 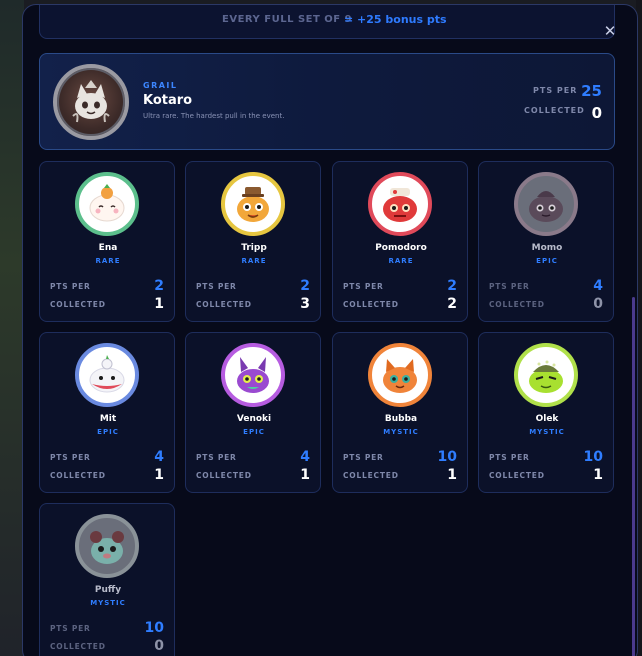 I want to click on grail-name: Kotaro, so click(x=168, y=100).